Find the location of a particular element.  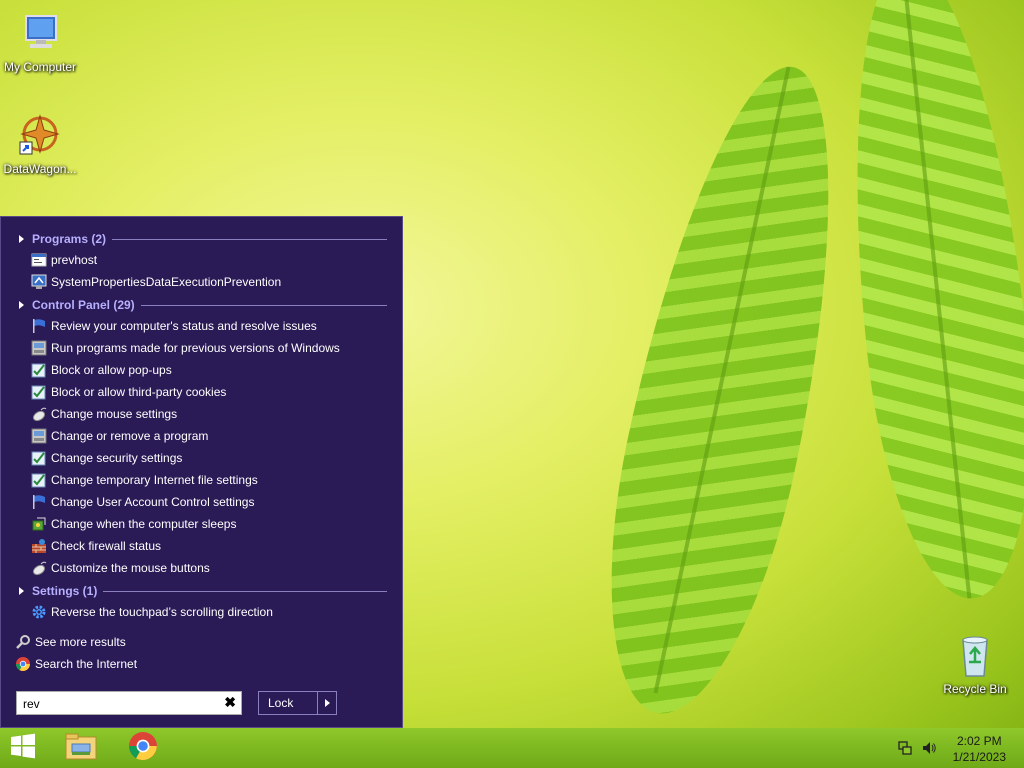

compatibility-icon is located at coordinates (39, 348).